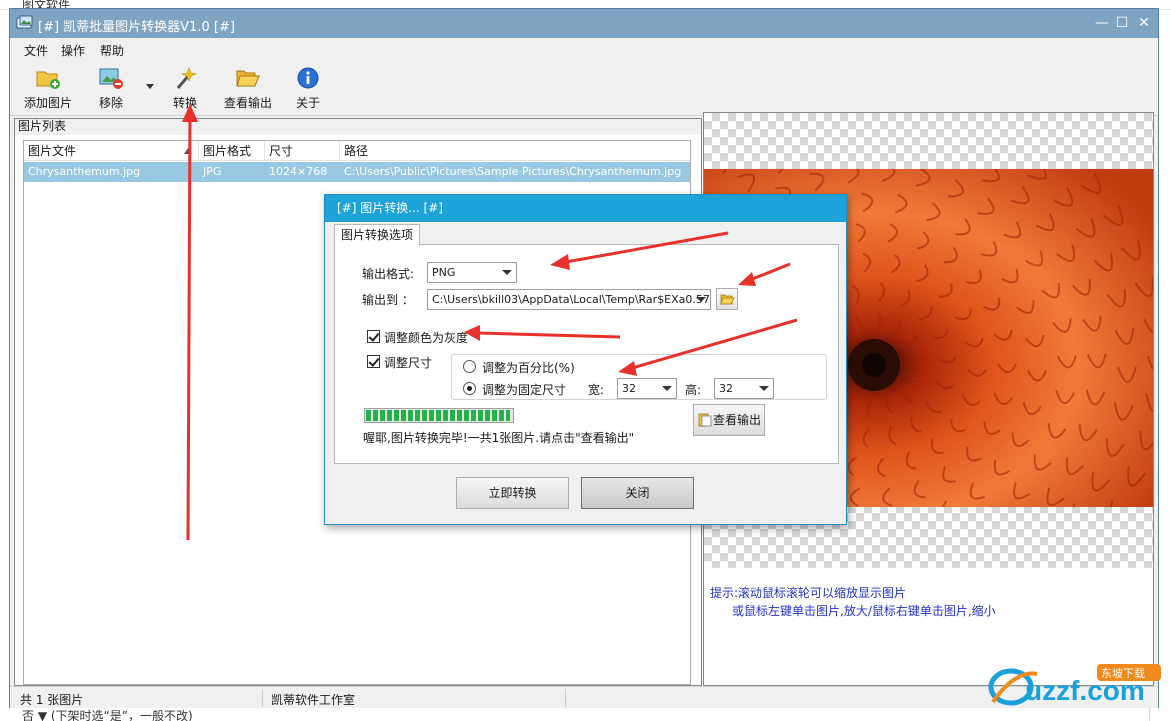 The height and width of the screenshot is (721, 1171). I want to click on cell-size: 1024×768, so click(298, 171).